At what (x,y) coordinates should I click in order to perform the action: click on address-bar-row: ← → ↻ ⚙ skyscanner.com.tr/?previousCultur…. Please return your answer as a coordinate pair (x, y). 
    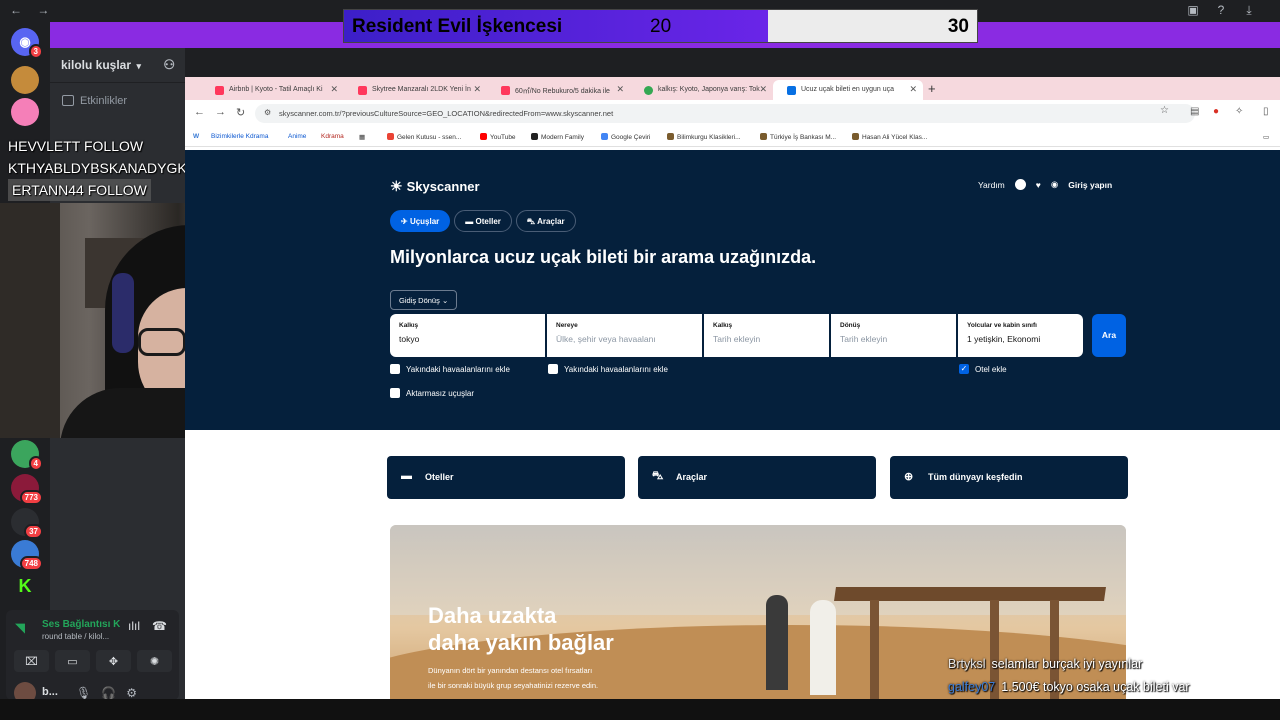
    Looking at the image, I should click on (732, 113).